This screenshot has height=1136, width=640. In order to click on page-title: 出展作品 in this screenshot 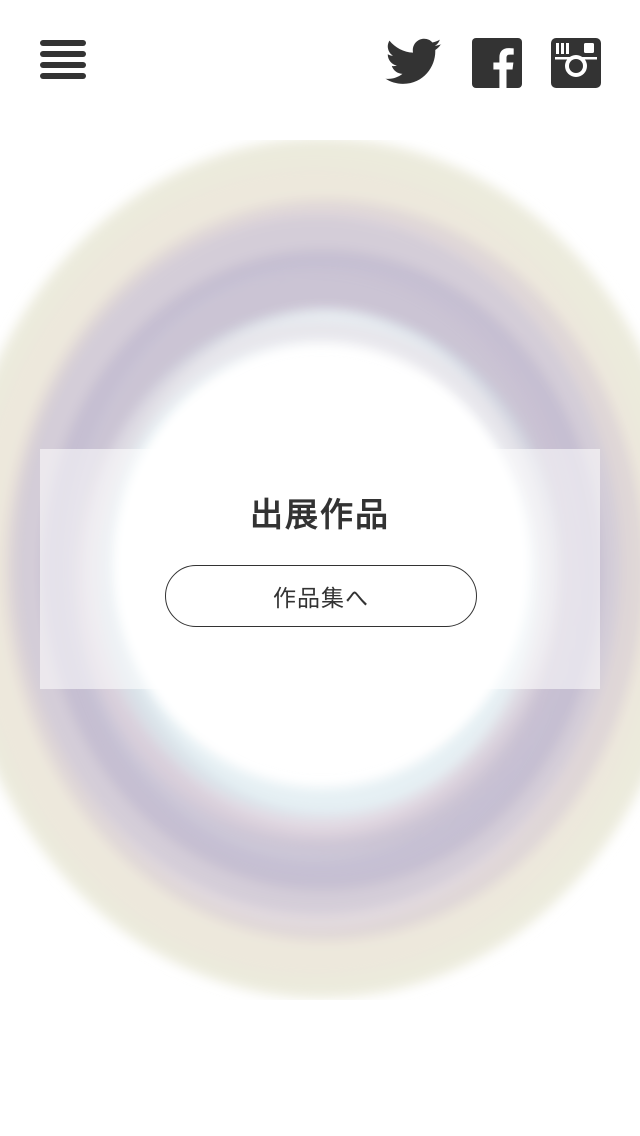, I will do `click(320, 514)`.